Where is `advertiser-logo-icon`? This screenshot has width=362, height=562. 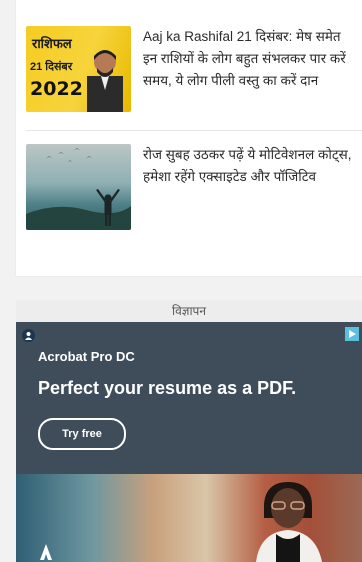
advertiser-logo-icon is located at coordinates (28, 335).